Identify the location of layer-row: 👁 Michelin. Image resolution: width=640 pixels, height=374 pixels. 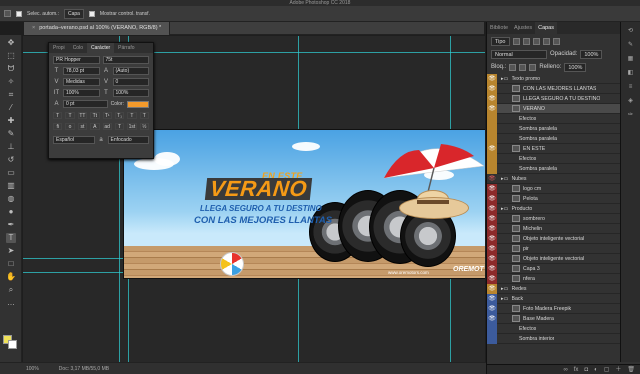
(563, 228).